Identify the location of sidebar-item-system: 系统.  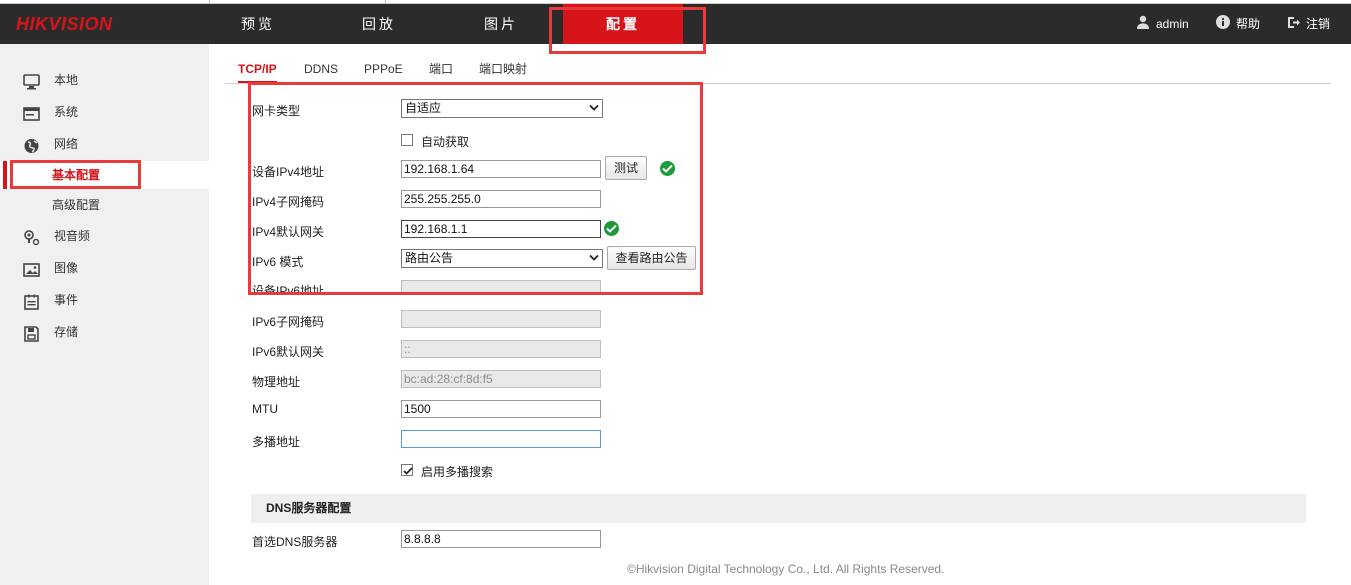
(104, 112).